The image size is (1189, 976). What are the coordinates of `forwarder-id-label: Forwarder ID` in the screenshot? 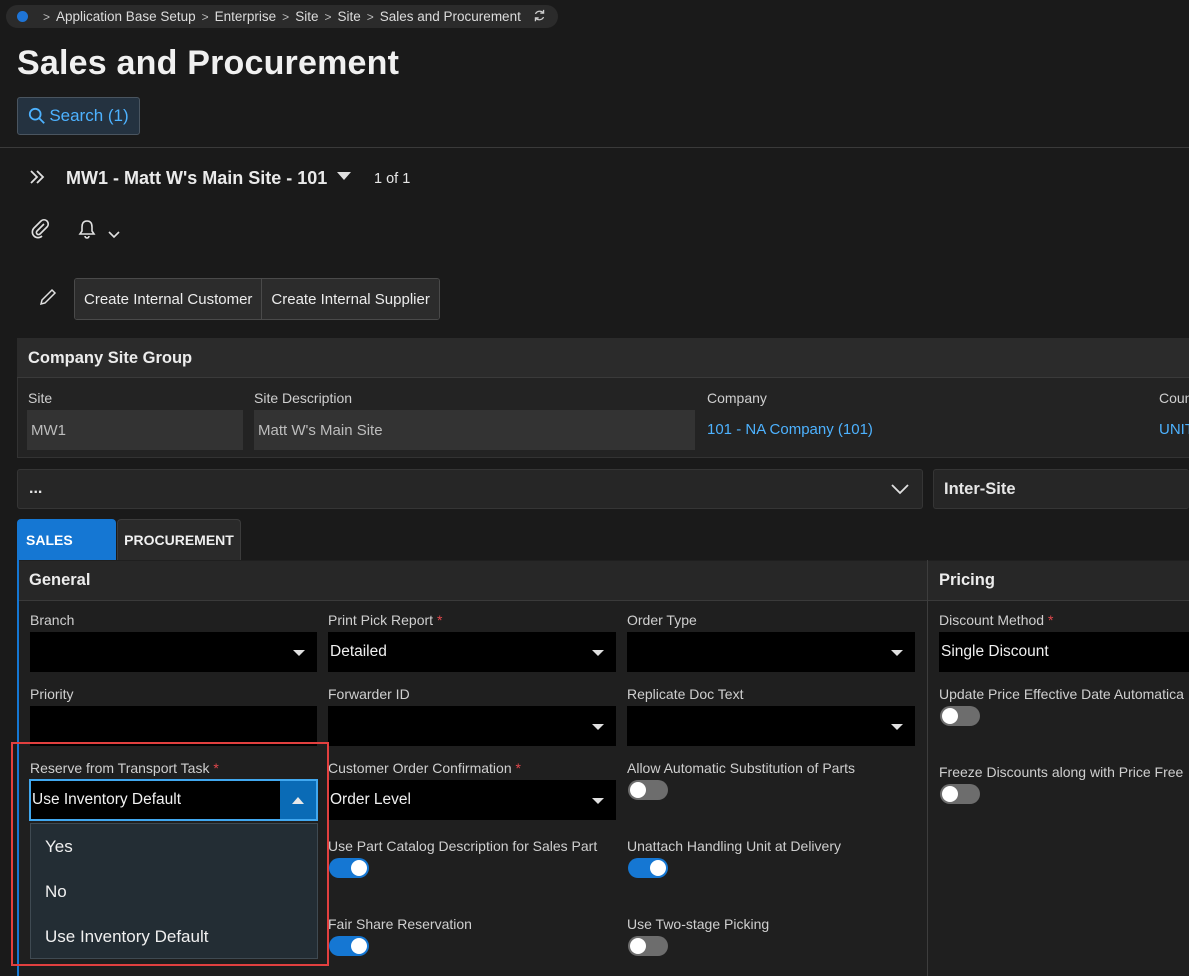 It's located at (369, 694).